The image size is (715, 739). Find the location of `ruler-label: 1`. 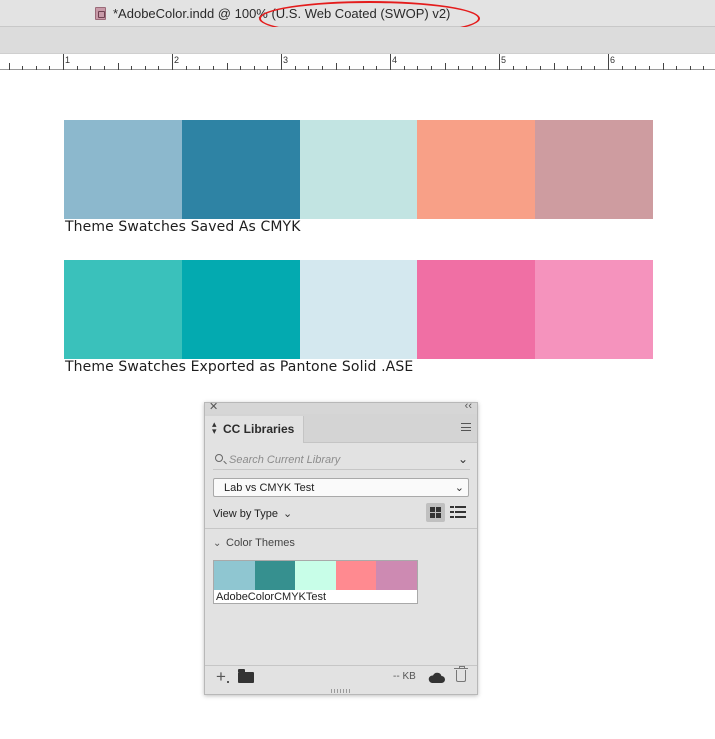

ruler-label: 1 is located at coordinates (68, 60).